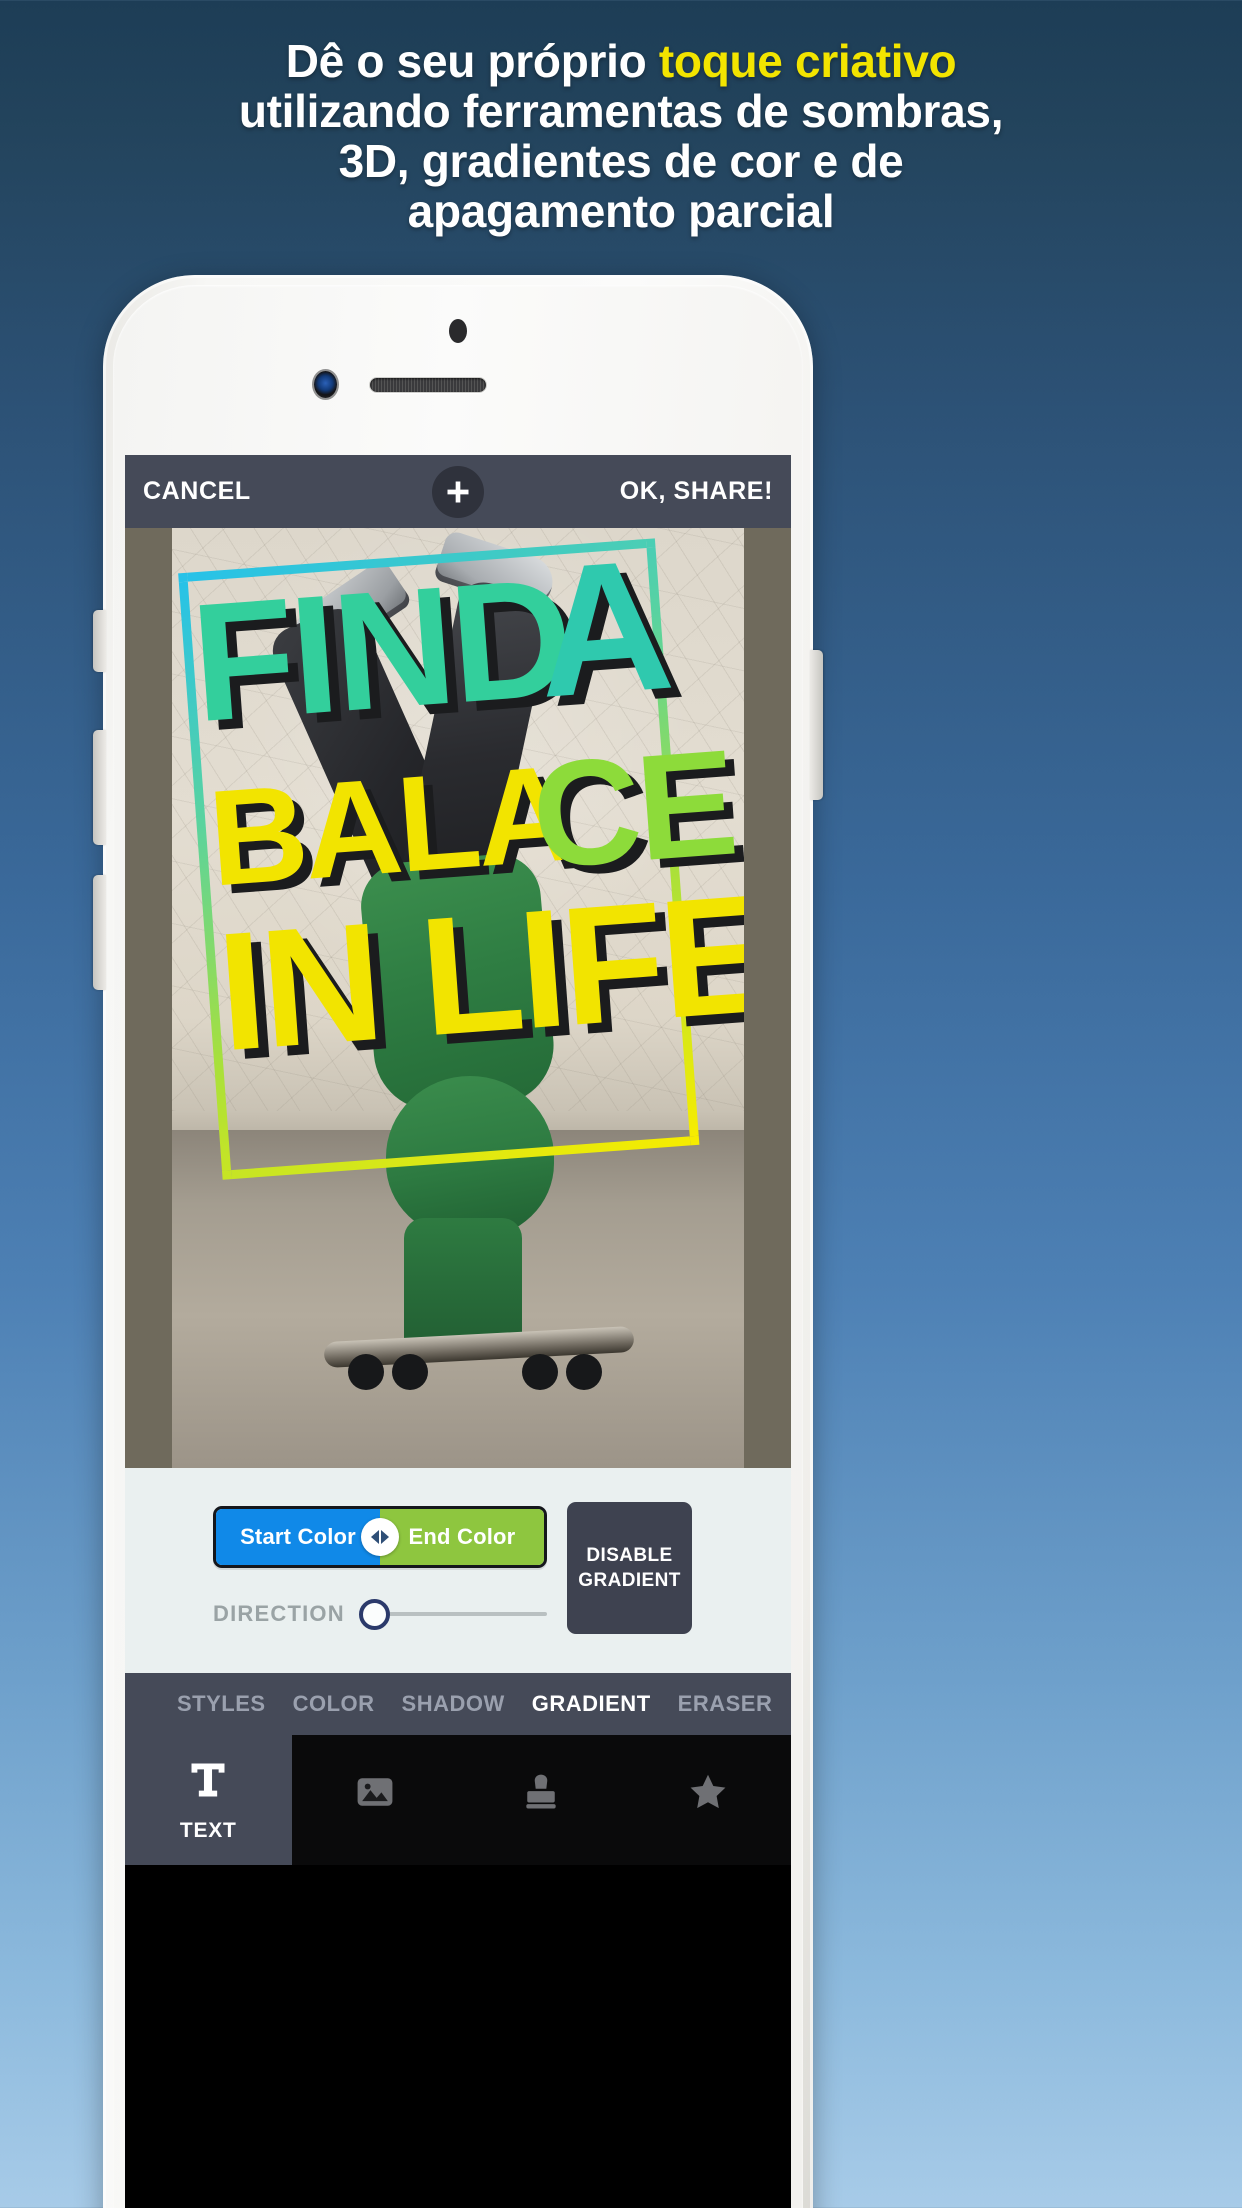 This screenshot has height=2208, width=1242. I want to click on disable-gradient-label-line2: GRADIENT, so click(629, 1580).